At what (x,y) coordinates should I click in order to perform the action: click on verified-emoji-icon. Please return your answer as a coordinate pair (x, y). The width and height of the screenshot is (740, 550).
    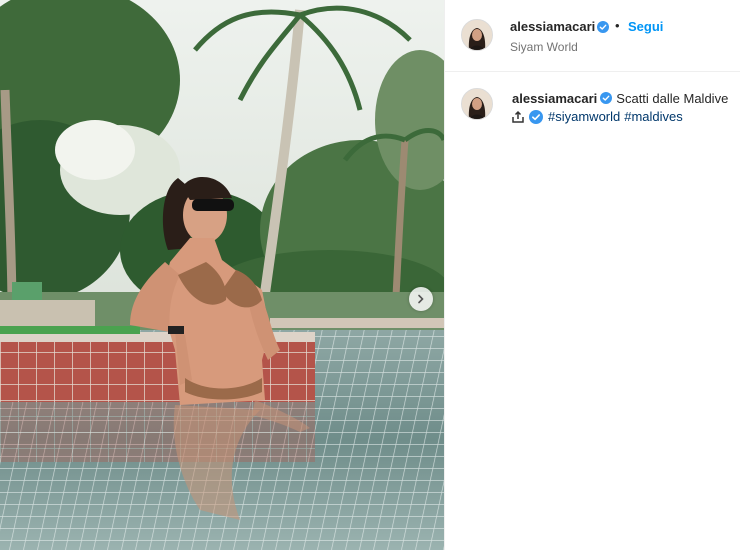
    Looking at the image, I should click on (536, 116).